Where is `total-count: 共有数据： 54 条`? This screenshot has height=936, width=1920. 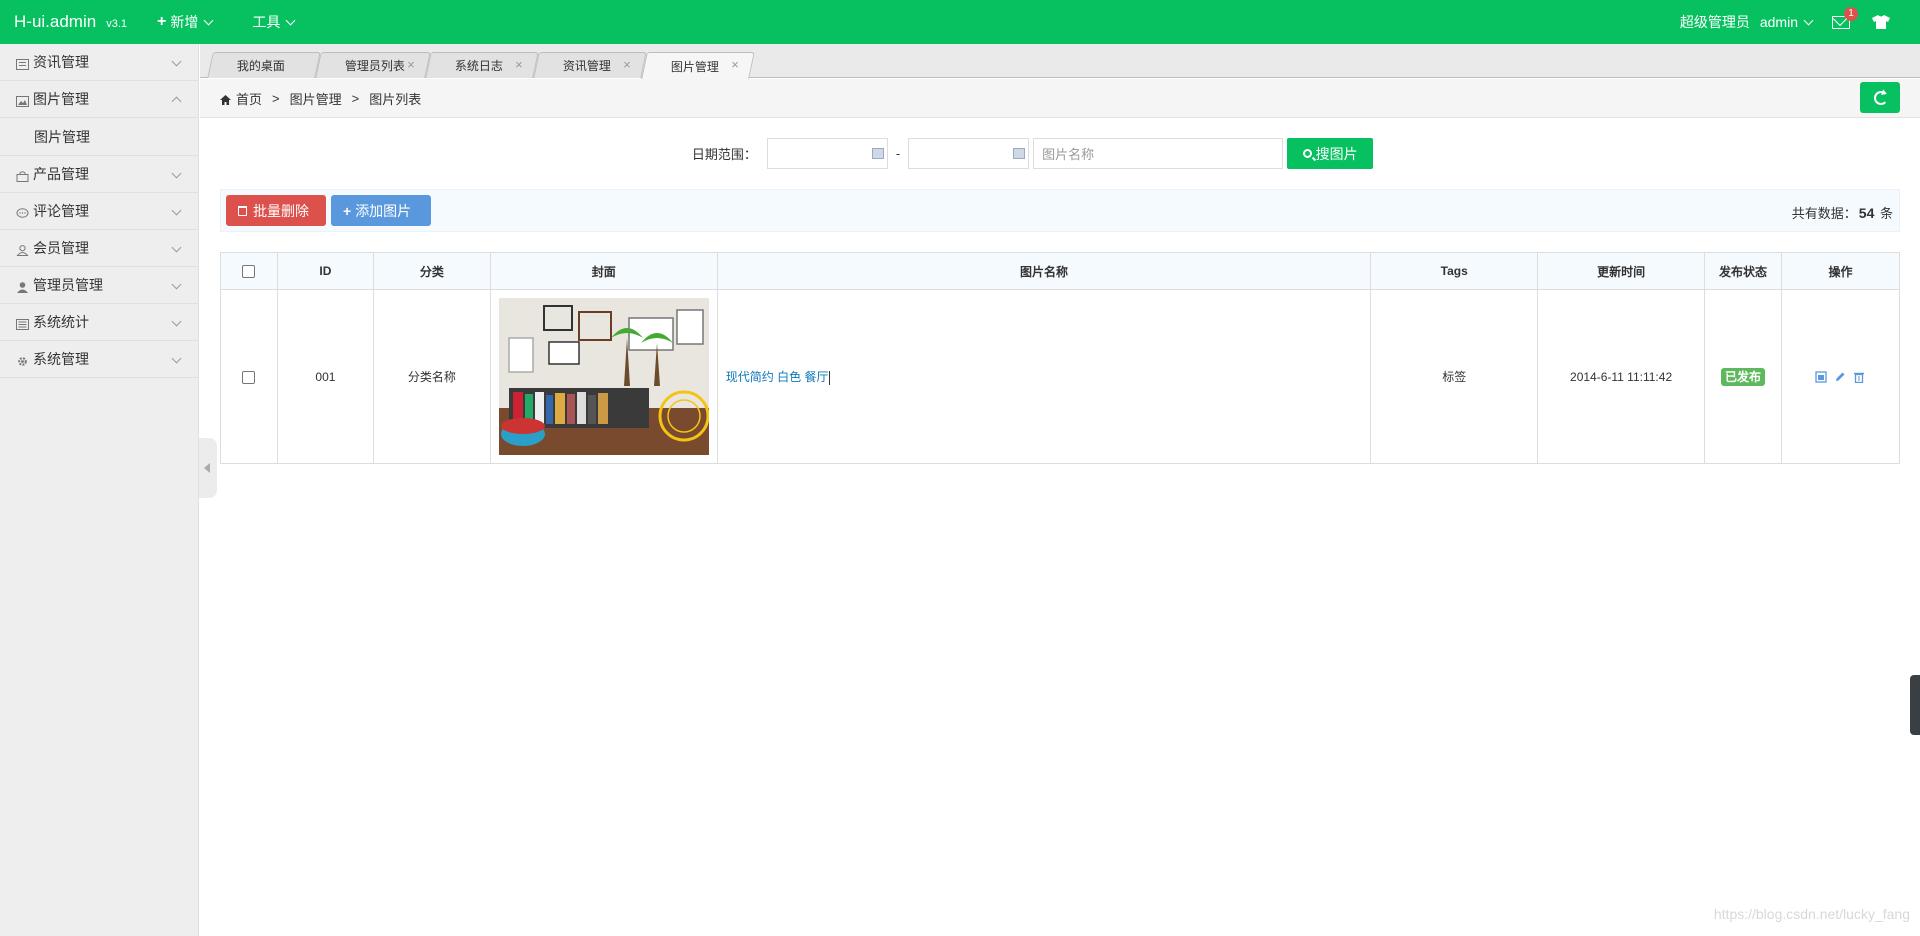
total-count: 共有数据： 54 条 is located at coordinates (1842, 212).